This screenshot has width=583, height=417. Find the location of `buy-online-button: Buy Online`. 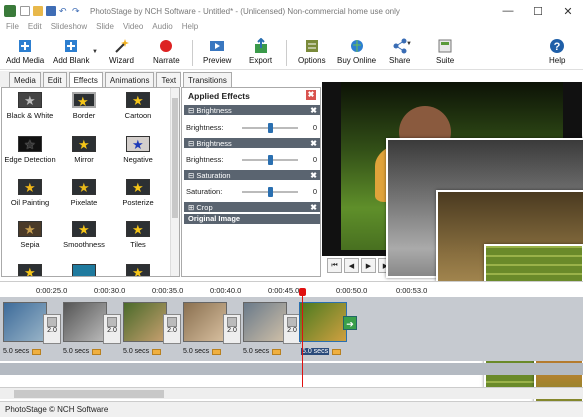

buy-online-button: Buy Online is located at coordinates (356, 53).